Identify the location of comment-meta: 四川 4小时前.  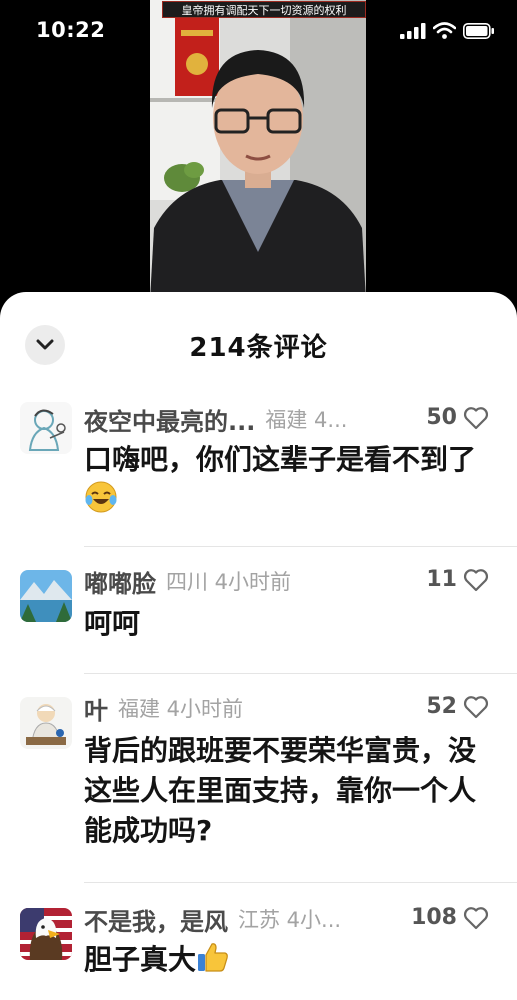
(229, 582).